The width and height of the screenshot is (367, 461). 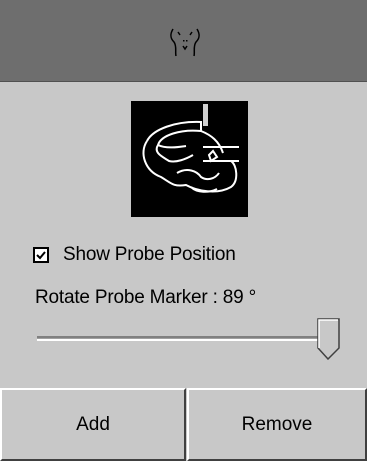 I want to click on torso-outline-icon, so click(x=185, y=42).